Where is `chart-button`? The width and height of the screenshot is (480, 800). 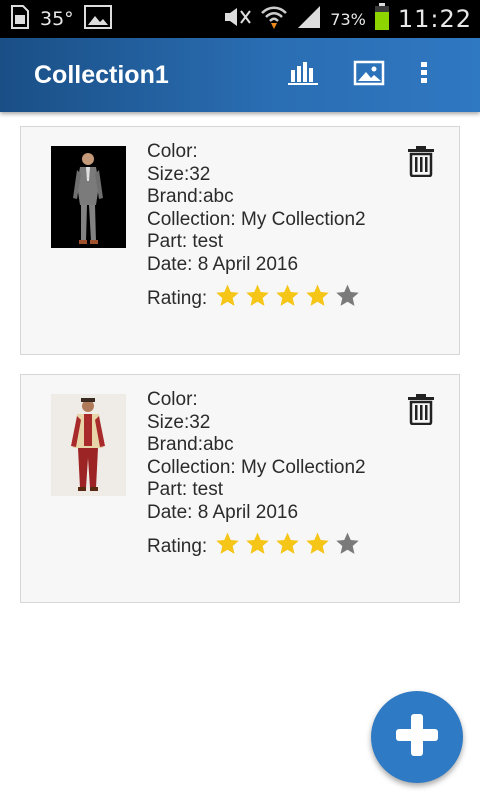
chart-button is located at coordinates (303, 75).